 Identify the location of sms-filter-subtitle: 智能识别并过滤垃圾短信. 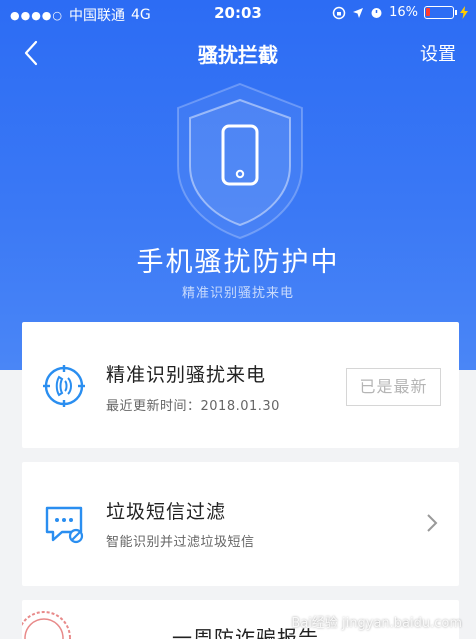
(180, 542).